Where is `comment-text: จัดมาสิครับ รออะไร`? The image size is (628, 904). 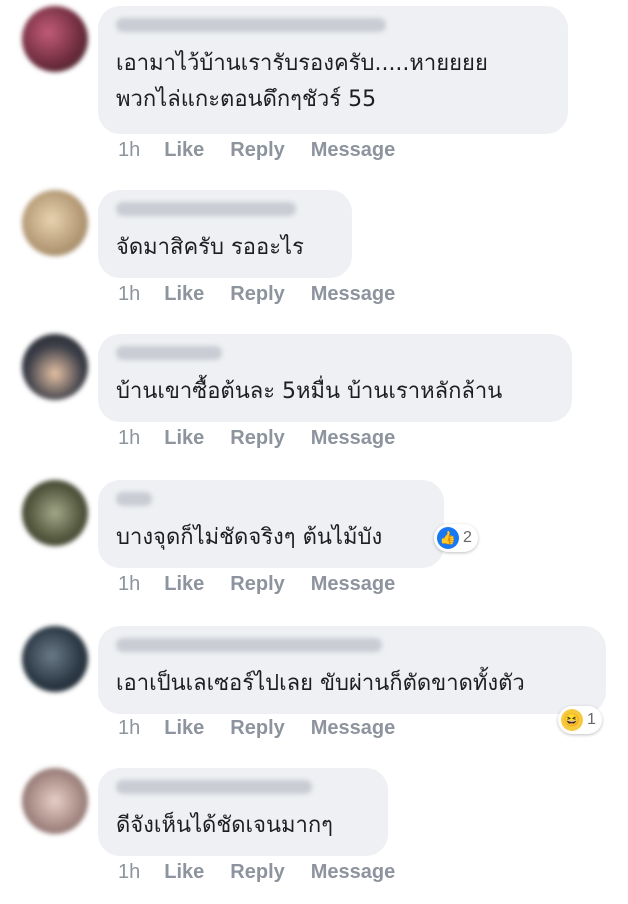 comment-text: จัดมาสิครับ รออะไร is located at coordinates (210, 247).